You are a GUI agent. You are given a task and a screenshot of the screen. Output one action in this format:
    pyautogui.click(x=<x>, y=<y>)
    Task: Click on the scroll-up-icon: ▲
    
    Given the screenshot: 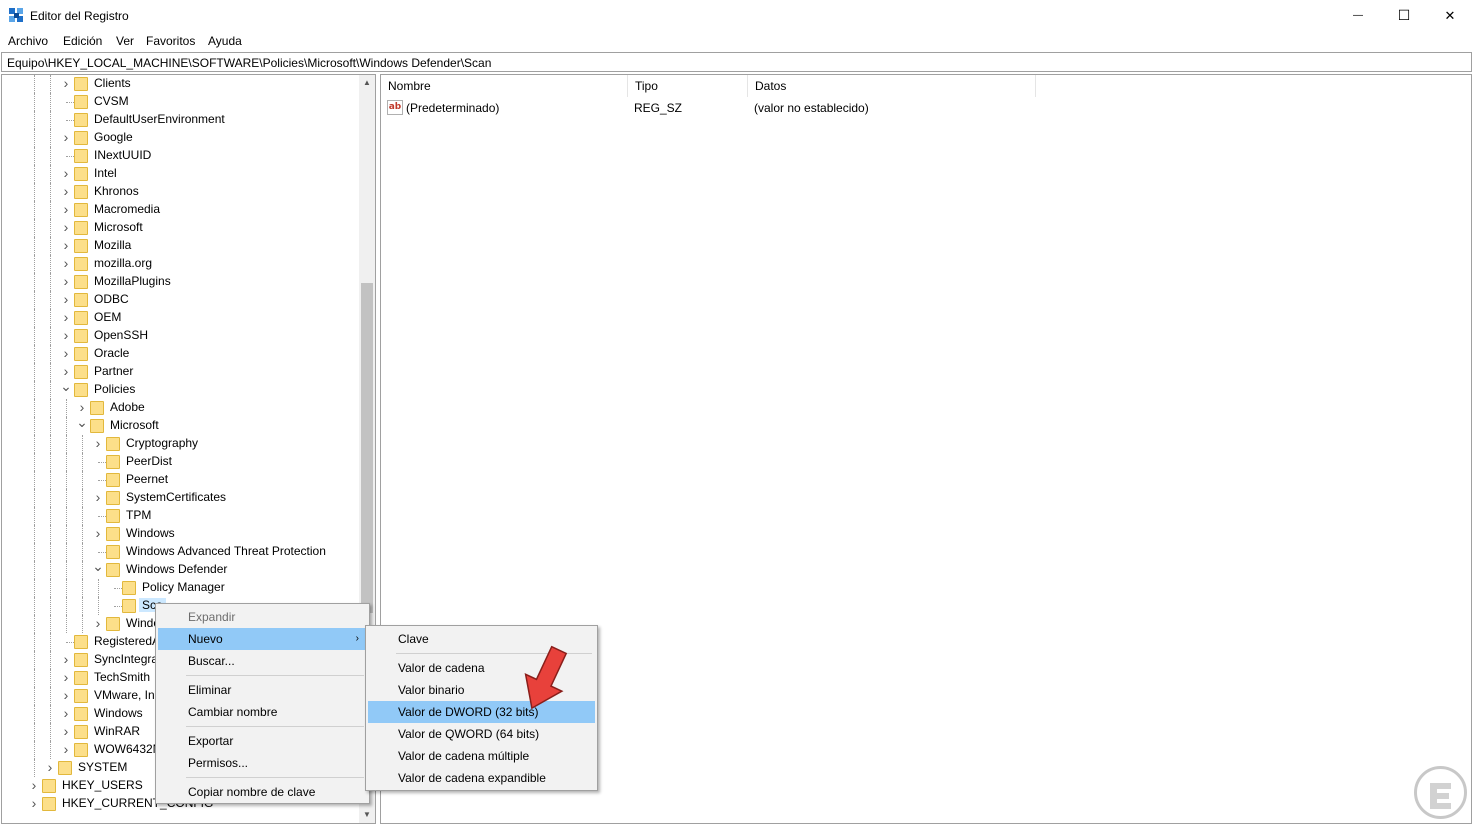 What is the action you would take?
    pyautogui.click(x=367, y=83)
    